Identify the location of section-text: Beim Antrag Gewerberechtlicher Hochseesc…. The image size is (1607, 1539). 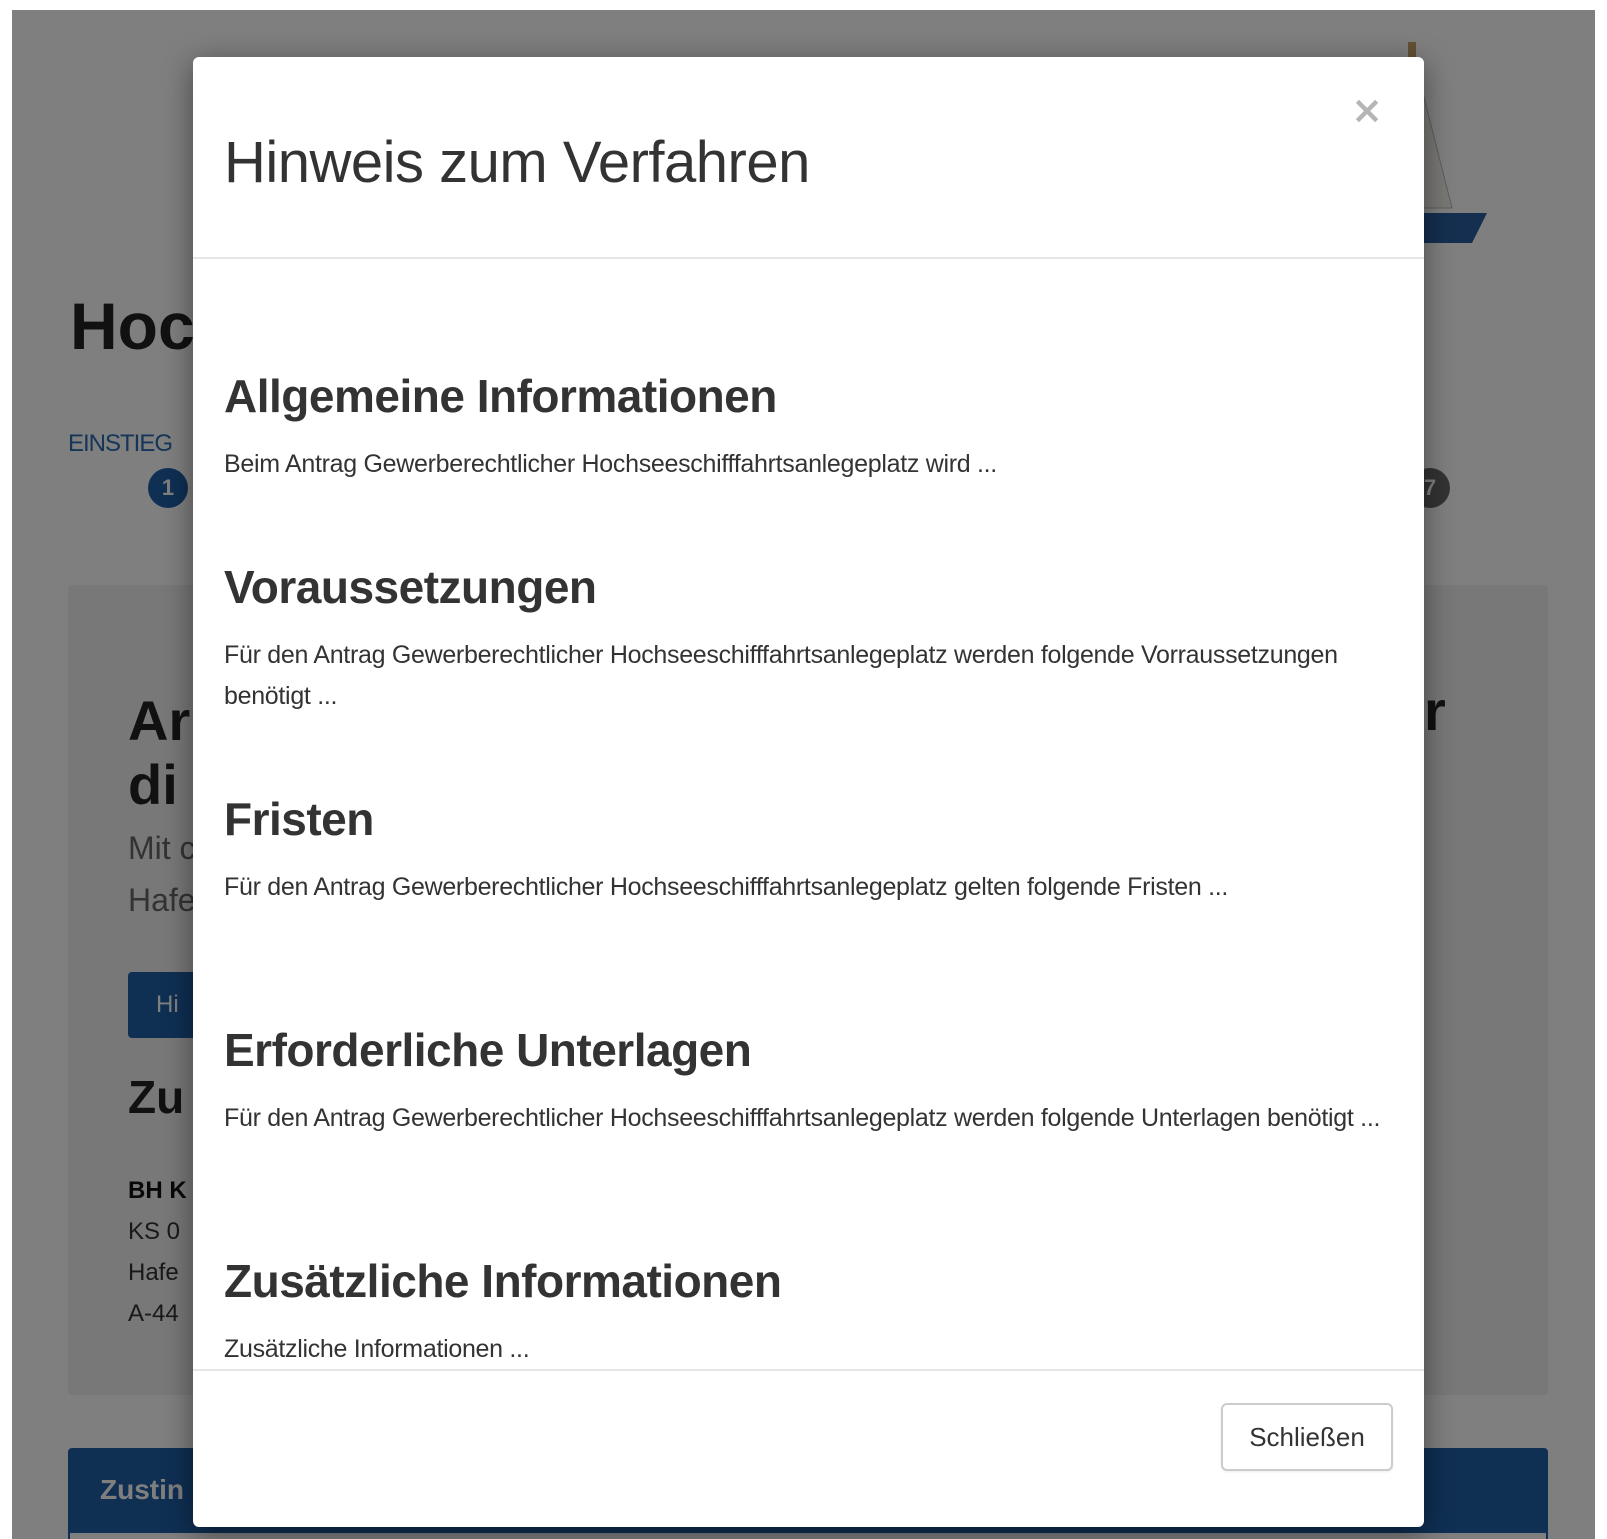
(610, 464).